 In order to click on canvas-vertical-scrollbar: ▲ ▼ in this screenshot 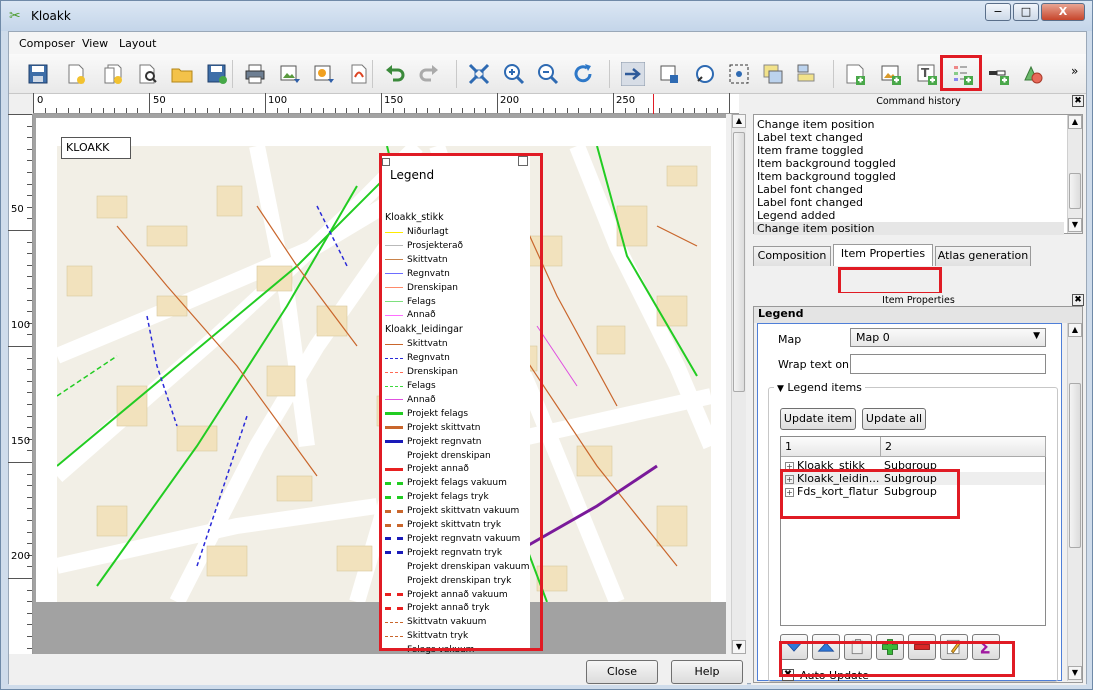, I will do `click(738, 384)`.